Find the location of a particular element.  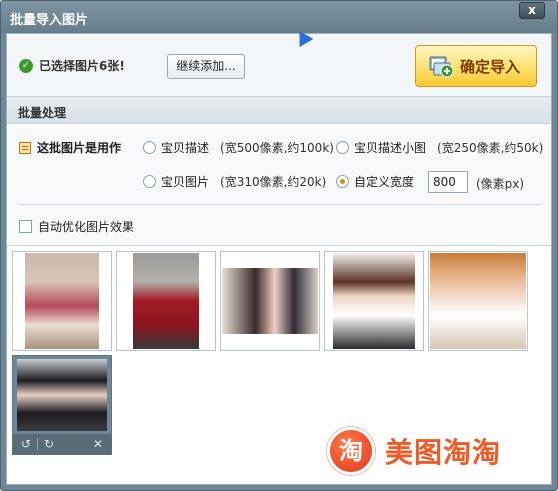

use-as-text: 这批图片是用作 is located at coordinates (79, 148).